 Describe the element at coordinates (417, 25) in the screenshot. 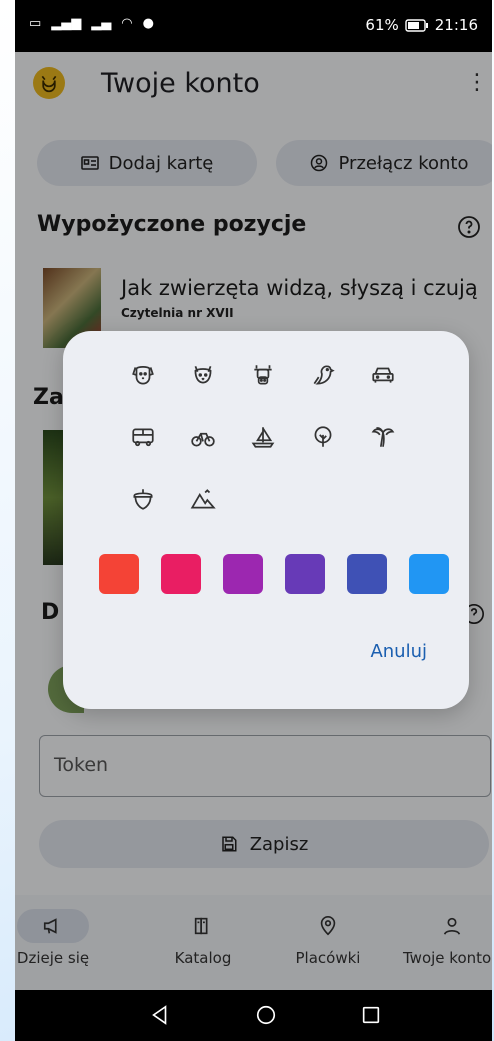

I see `battery-icon` at that location.